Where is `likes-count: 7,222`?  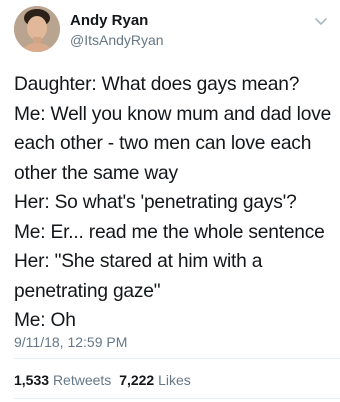
likes-count: 7,222 is located at coordinates (137, 380).